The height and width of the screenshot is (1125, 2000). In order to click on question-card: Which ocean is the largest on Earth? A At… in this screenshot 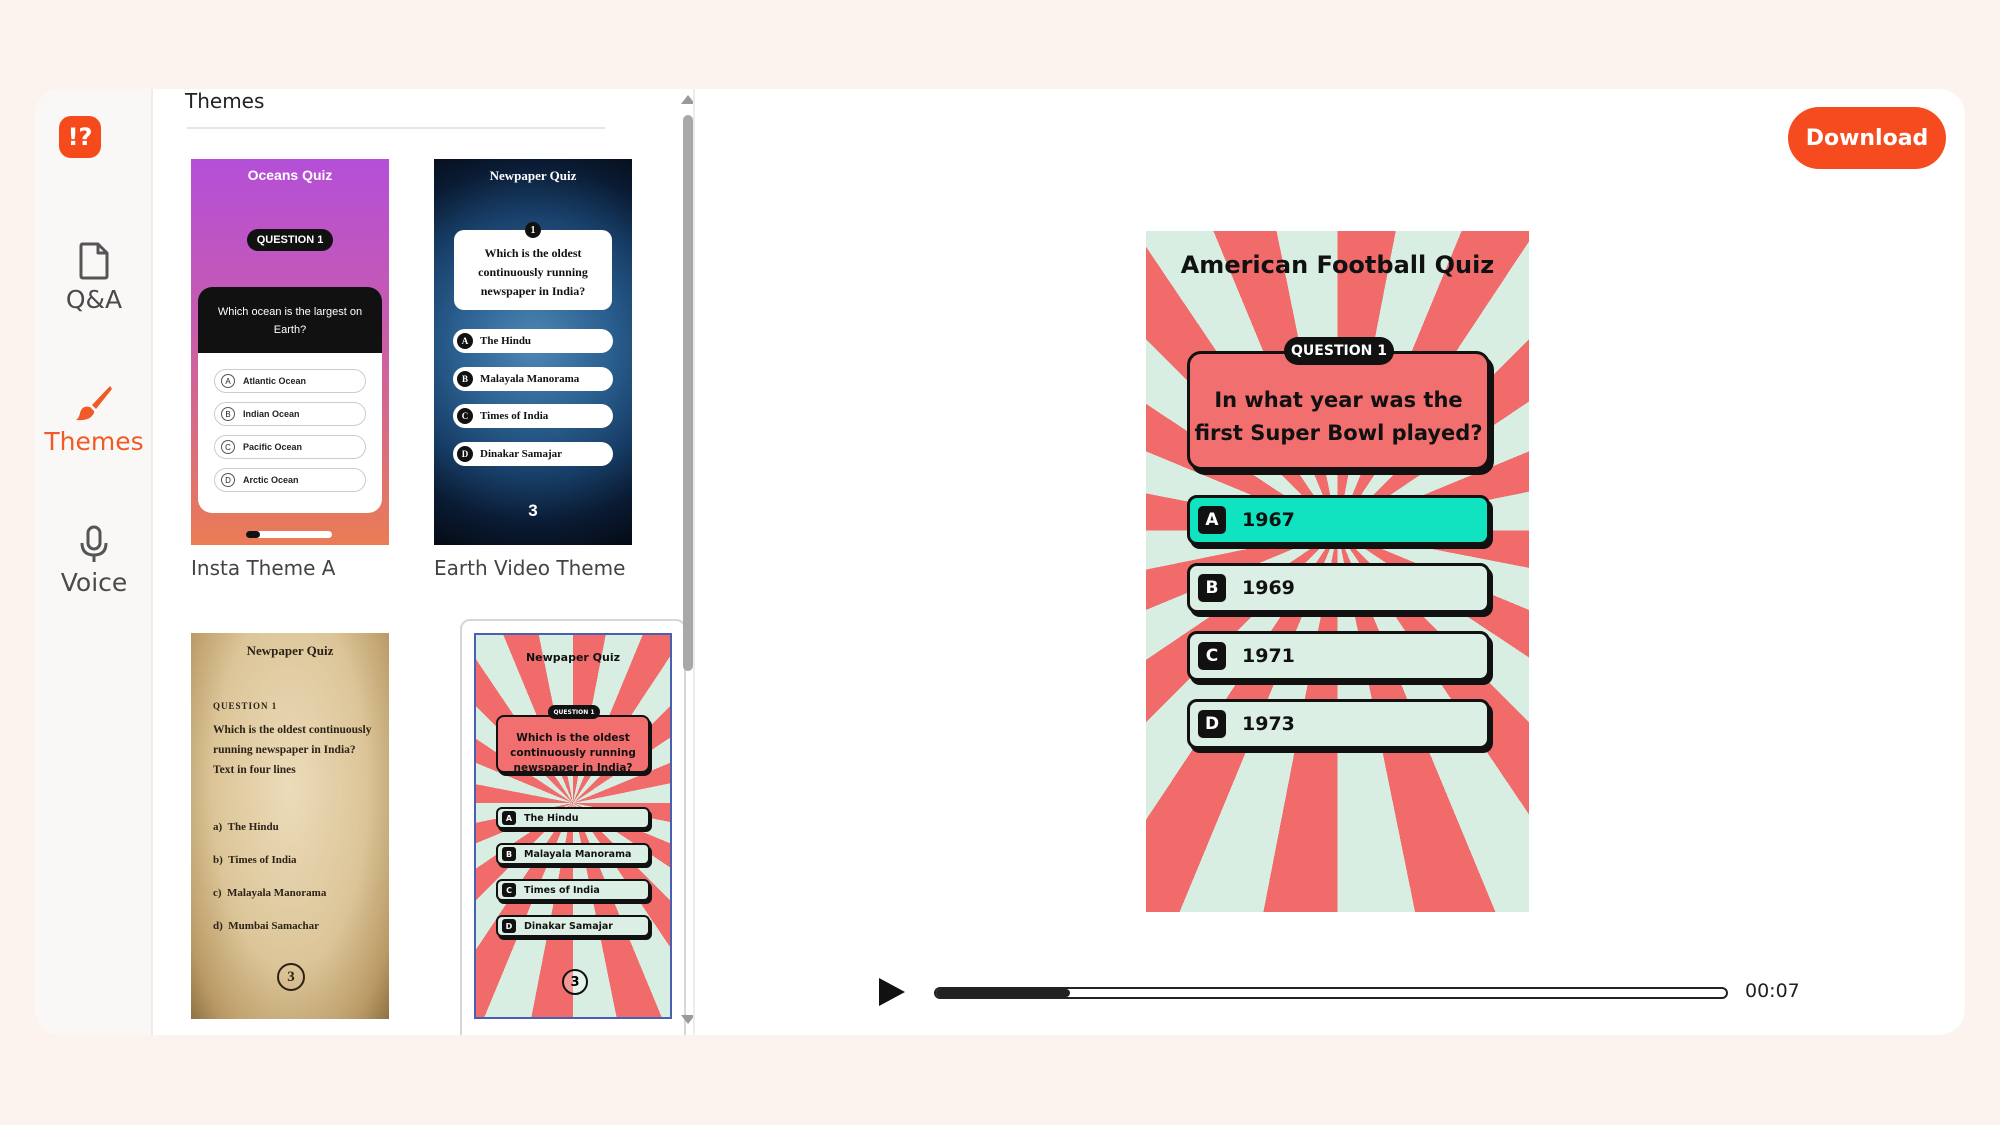, I will do `click(290, 400)`.